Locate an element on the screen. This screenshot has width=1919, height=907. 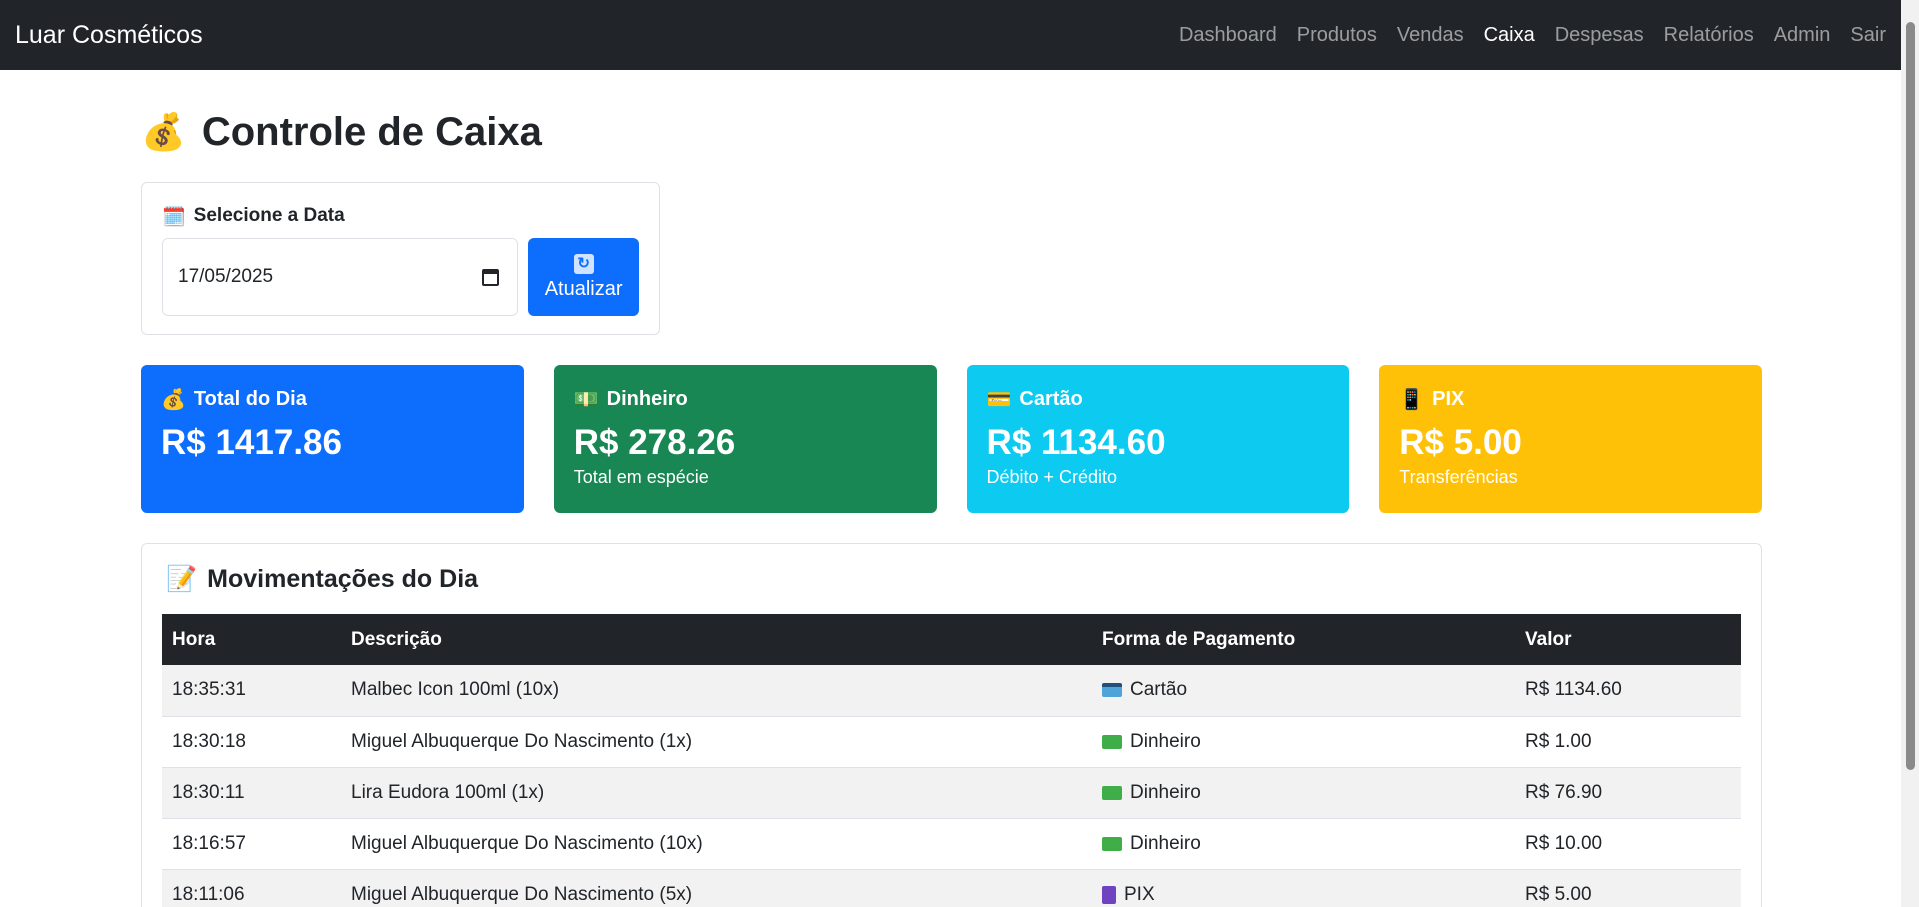
card-title-text: Cartão is located at coordinates (1051, 398).